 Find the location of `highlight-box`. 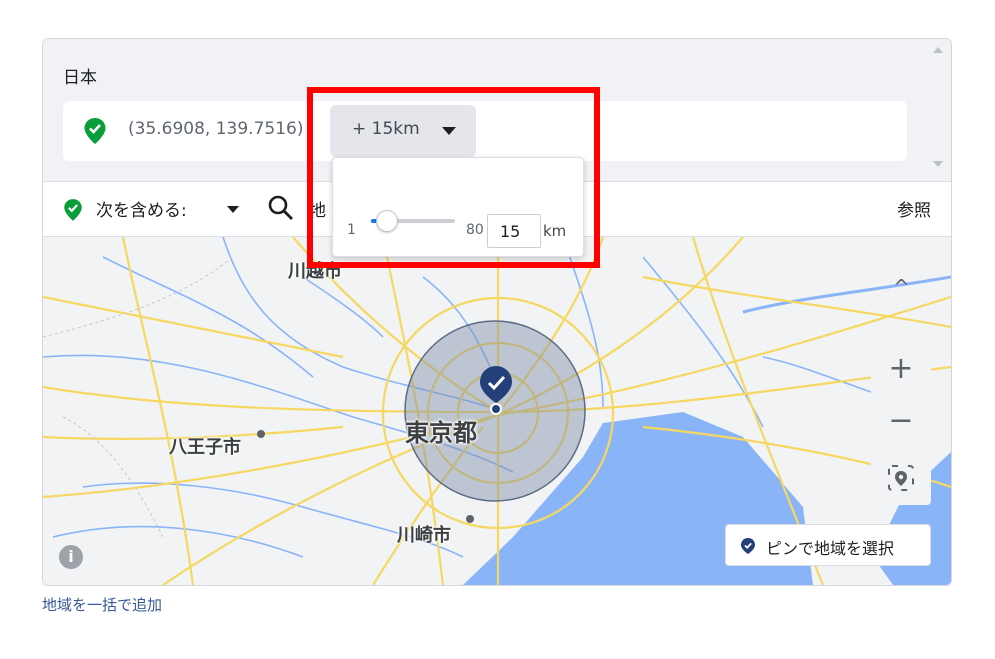

highlight-box is located at coordinates (453, 177).